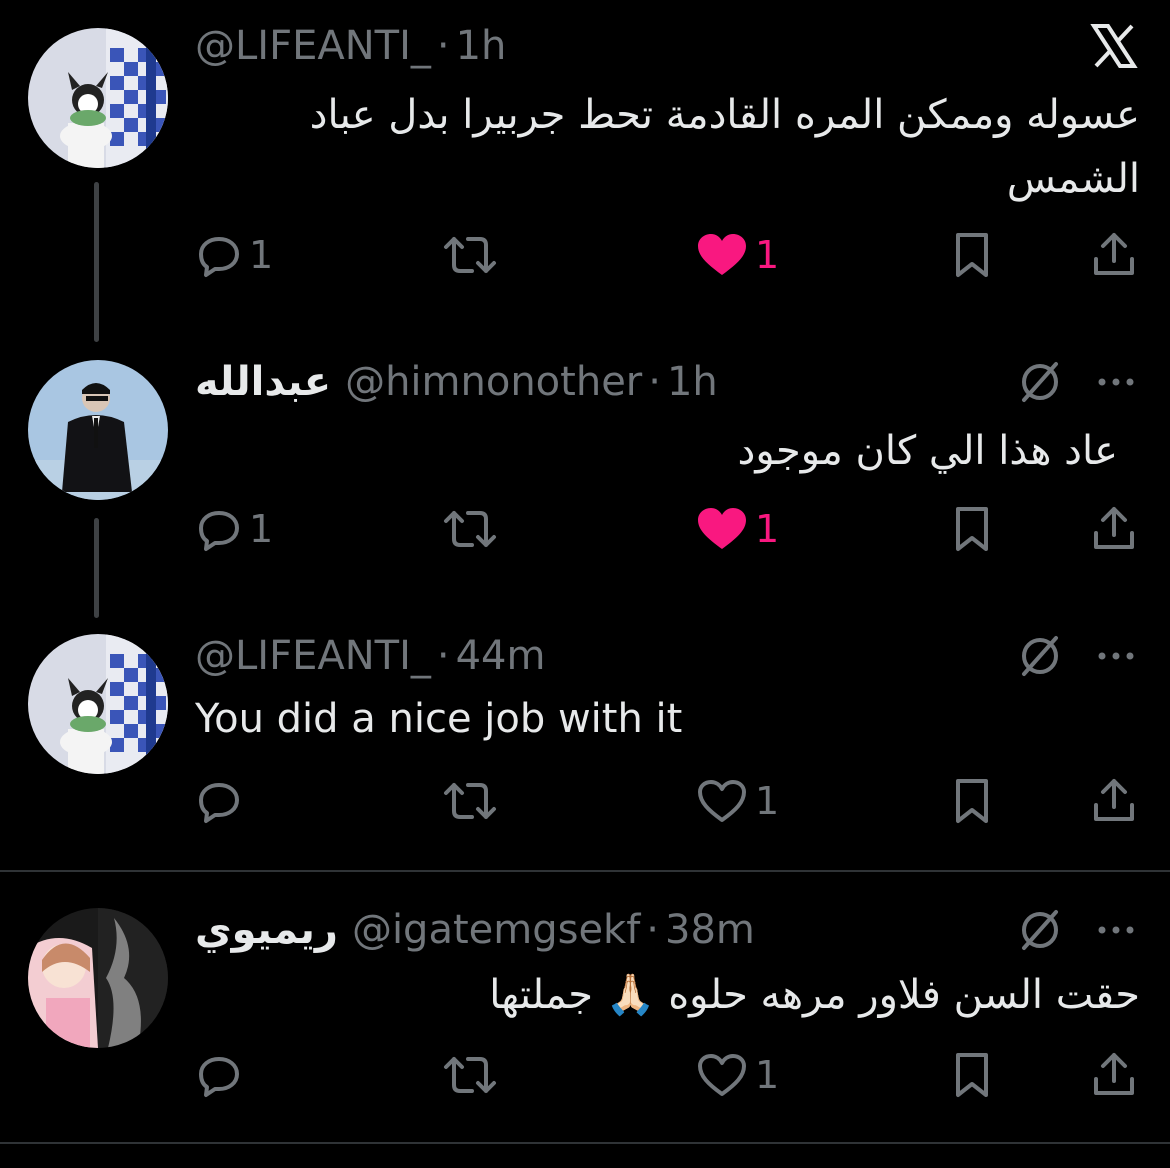 The image size is (1170, 1168). I want to click on display-name: عبدالله, so click(263, 382).